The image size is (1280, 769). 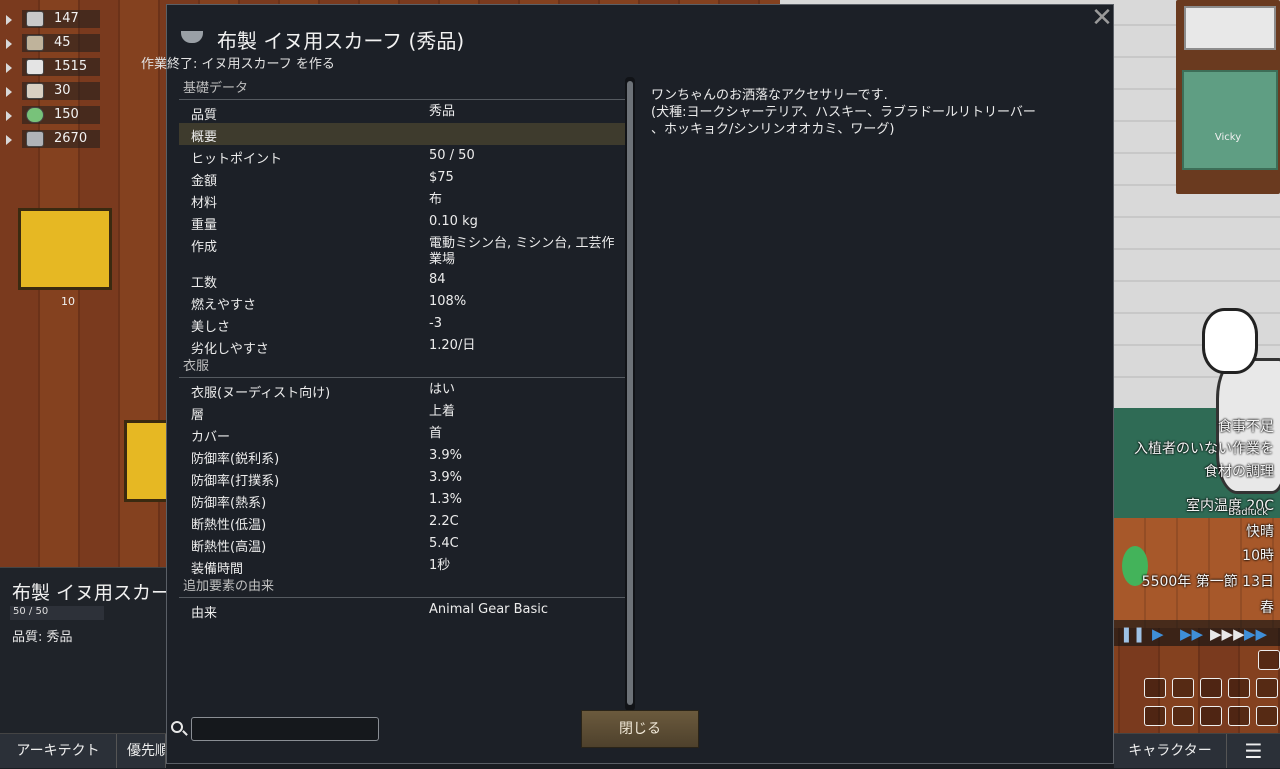 I want to click on stat-row: 層 上着, so click(x=402, y=412).